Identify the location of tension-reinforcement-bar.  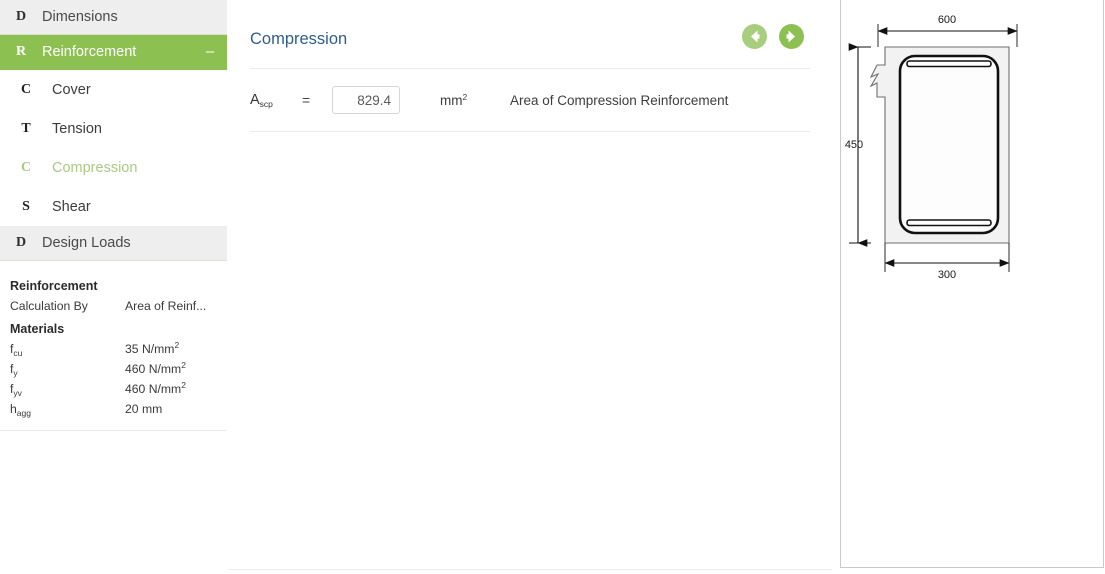
(949, 223).